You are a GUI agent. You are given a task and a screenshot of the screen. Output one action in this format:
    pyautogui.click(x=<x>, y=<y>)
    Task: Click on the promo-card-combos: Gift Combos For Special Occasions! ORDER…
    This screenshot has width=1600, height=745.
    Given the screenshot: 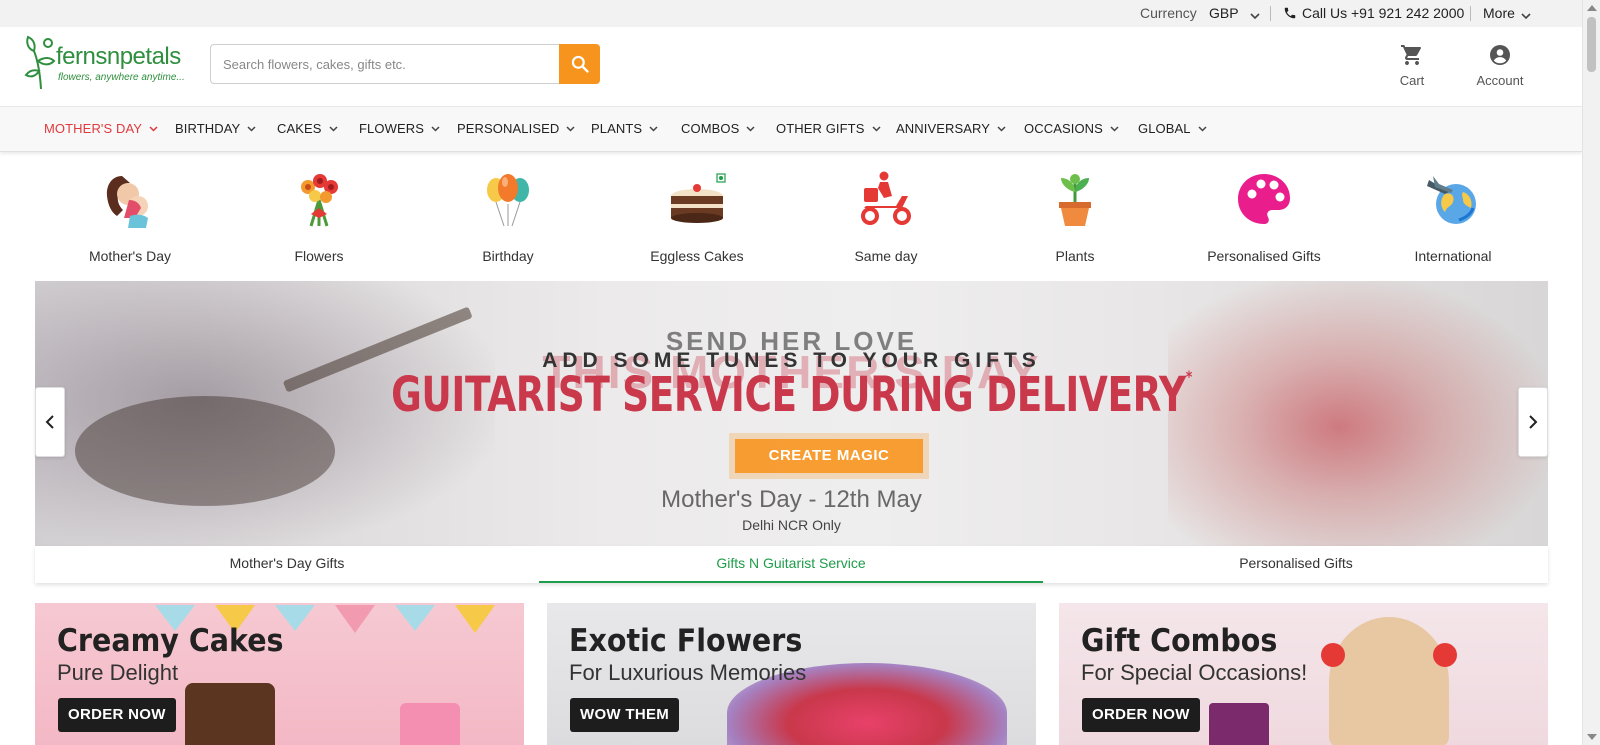 What is the action you would take?
    pyautogui.click(x=1303, y=674)
    